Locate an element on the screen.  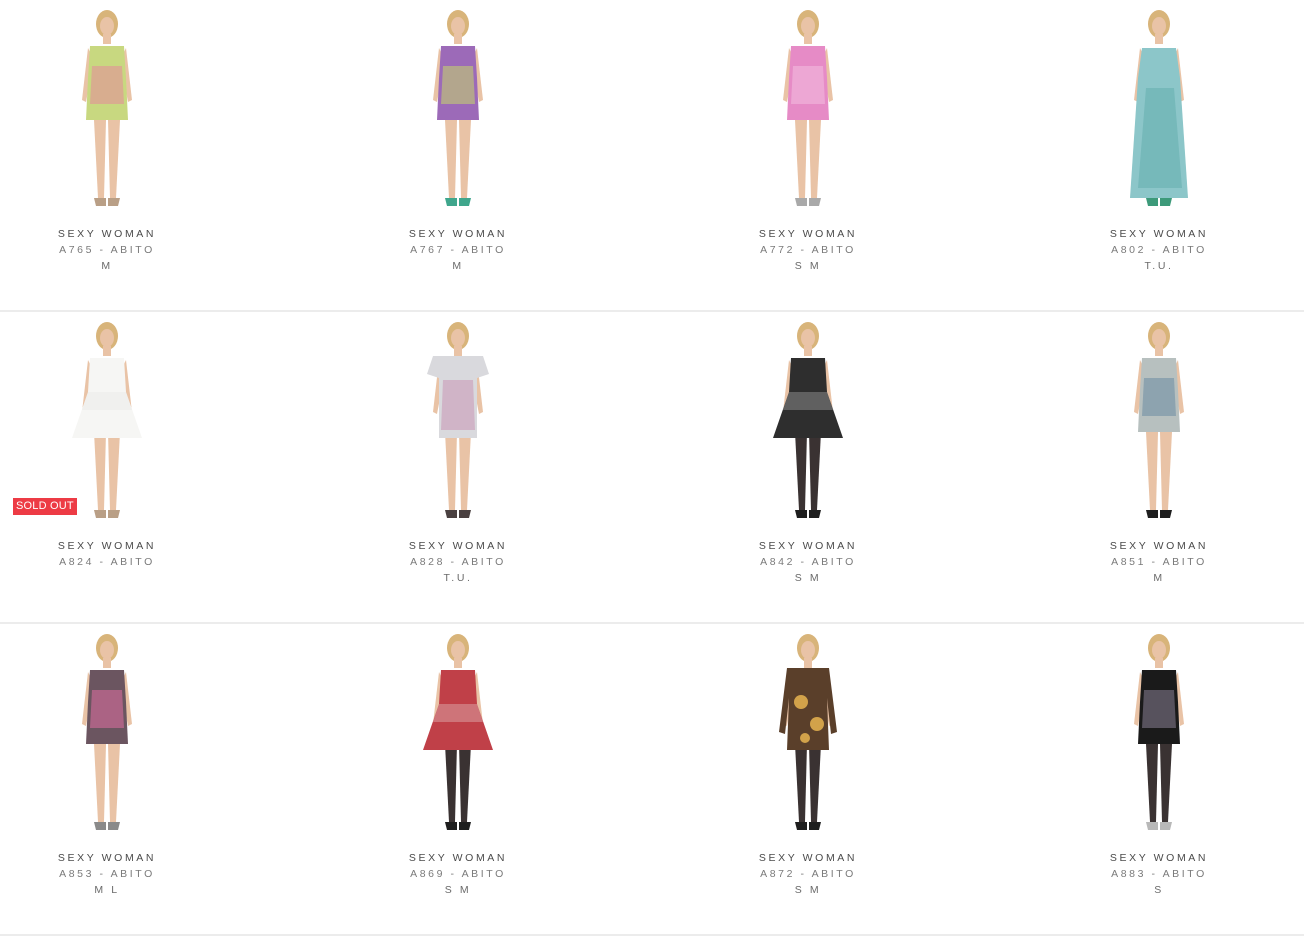
product-card: SEXY WOMAN A869 - ABITO S M is located at coordinates (458, 774).